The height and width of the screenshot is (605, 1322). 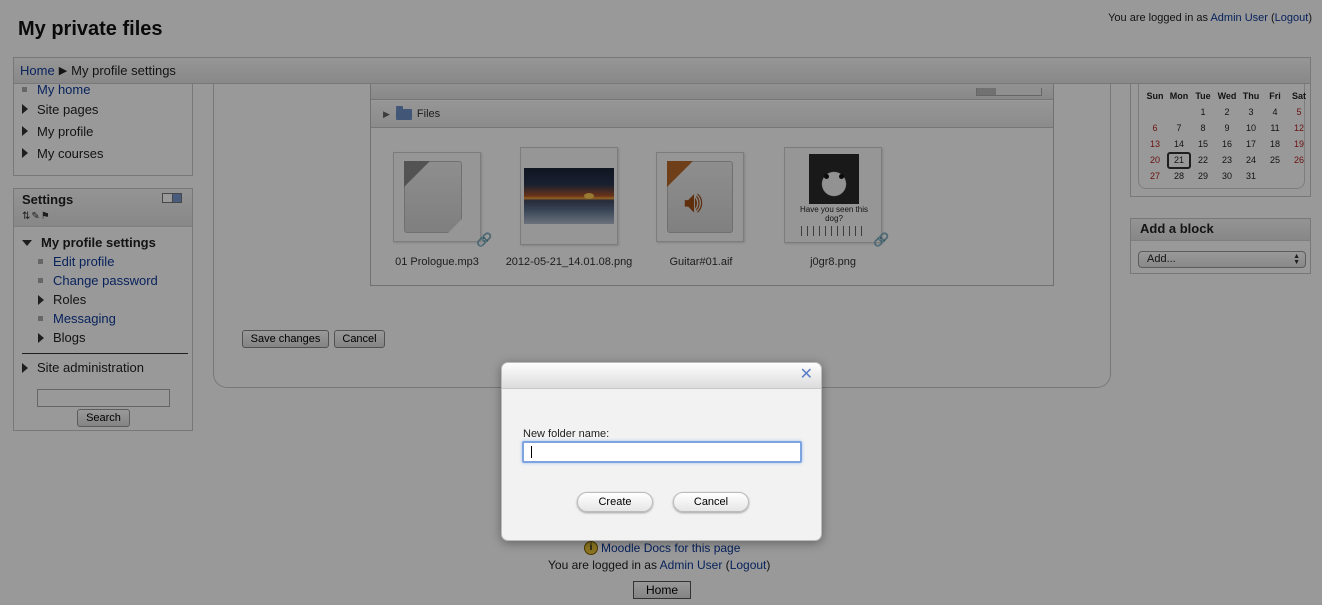 I want to click on folder-name-input, so click(x=662, y=452).